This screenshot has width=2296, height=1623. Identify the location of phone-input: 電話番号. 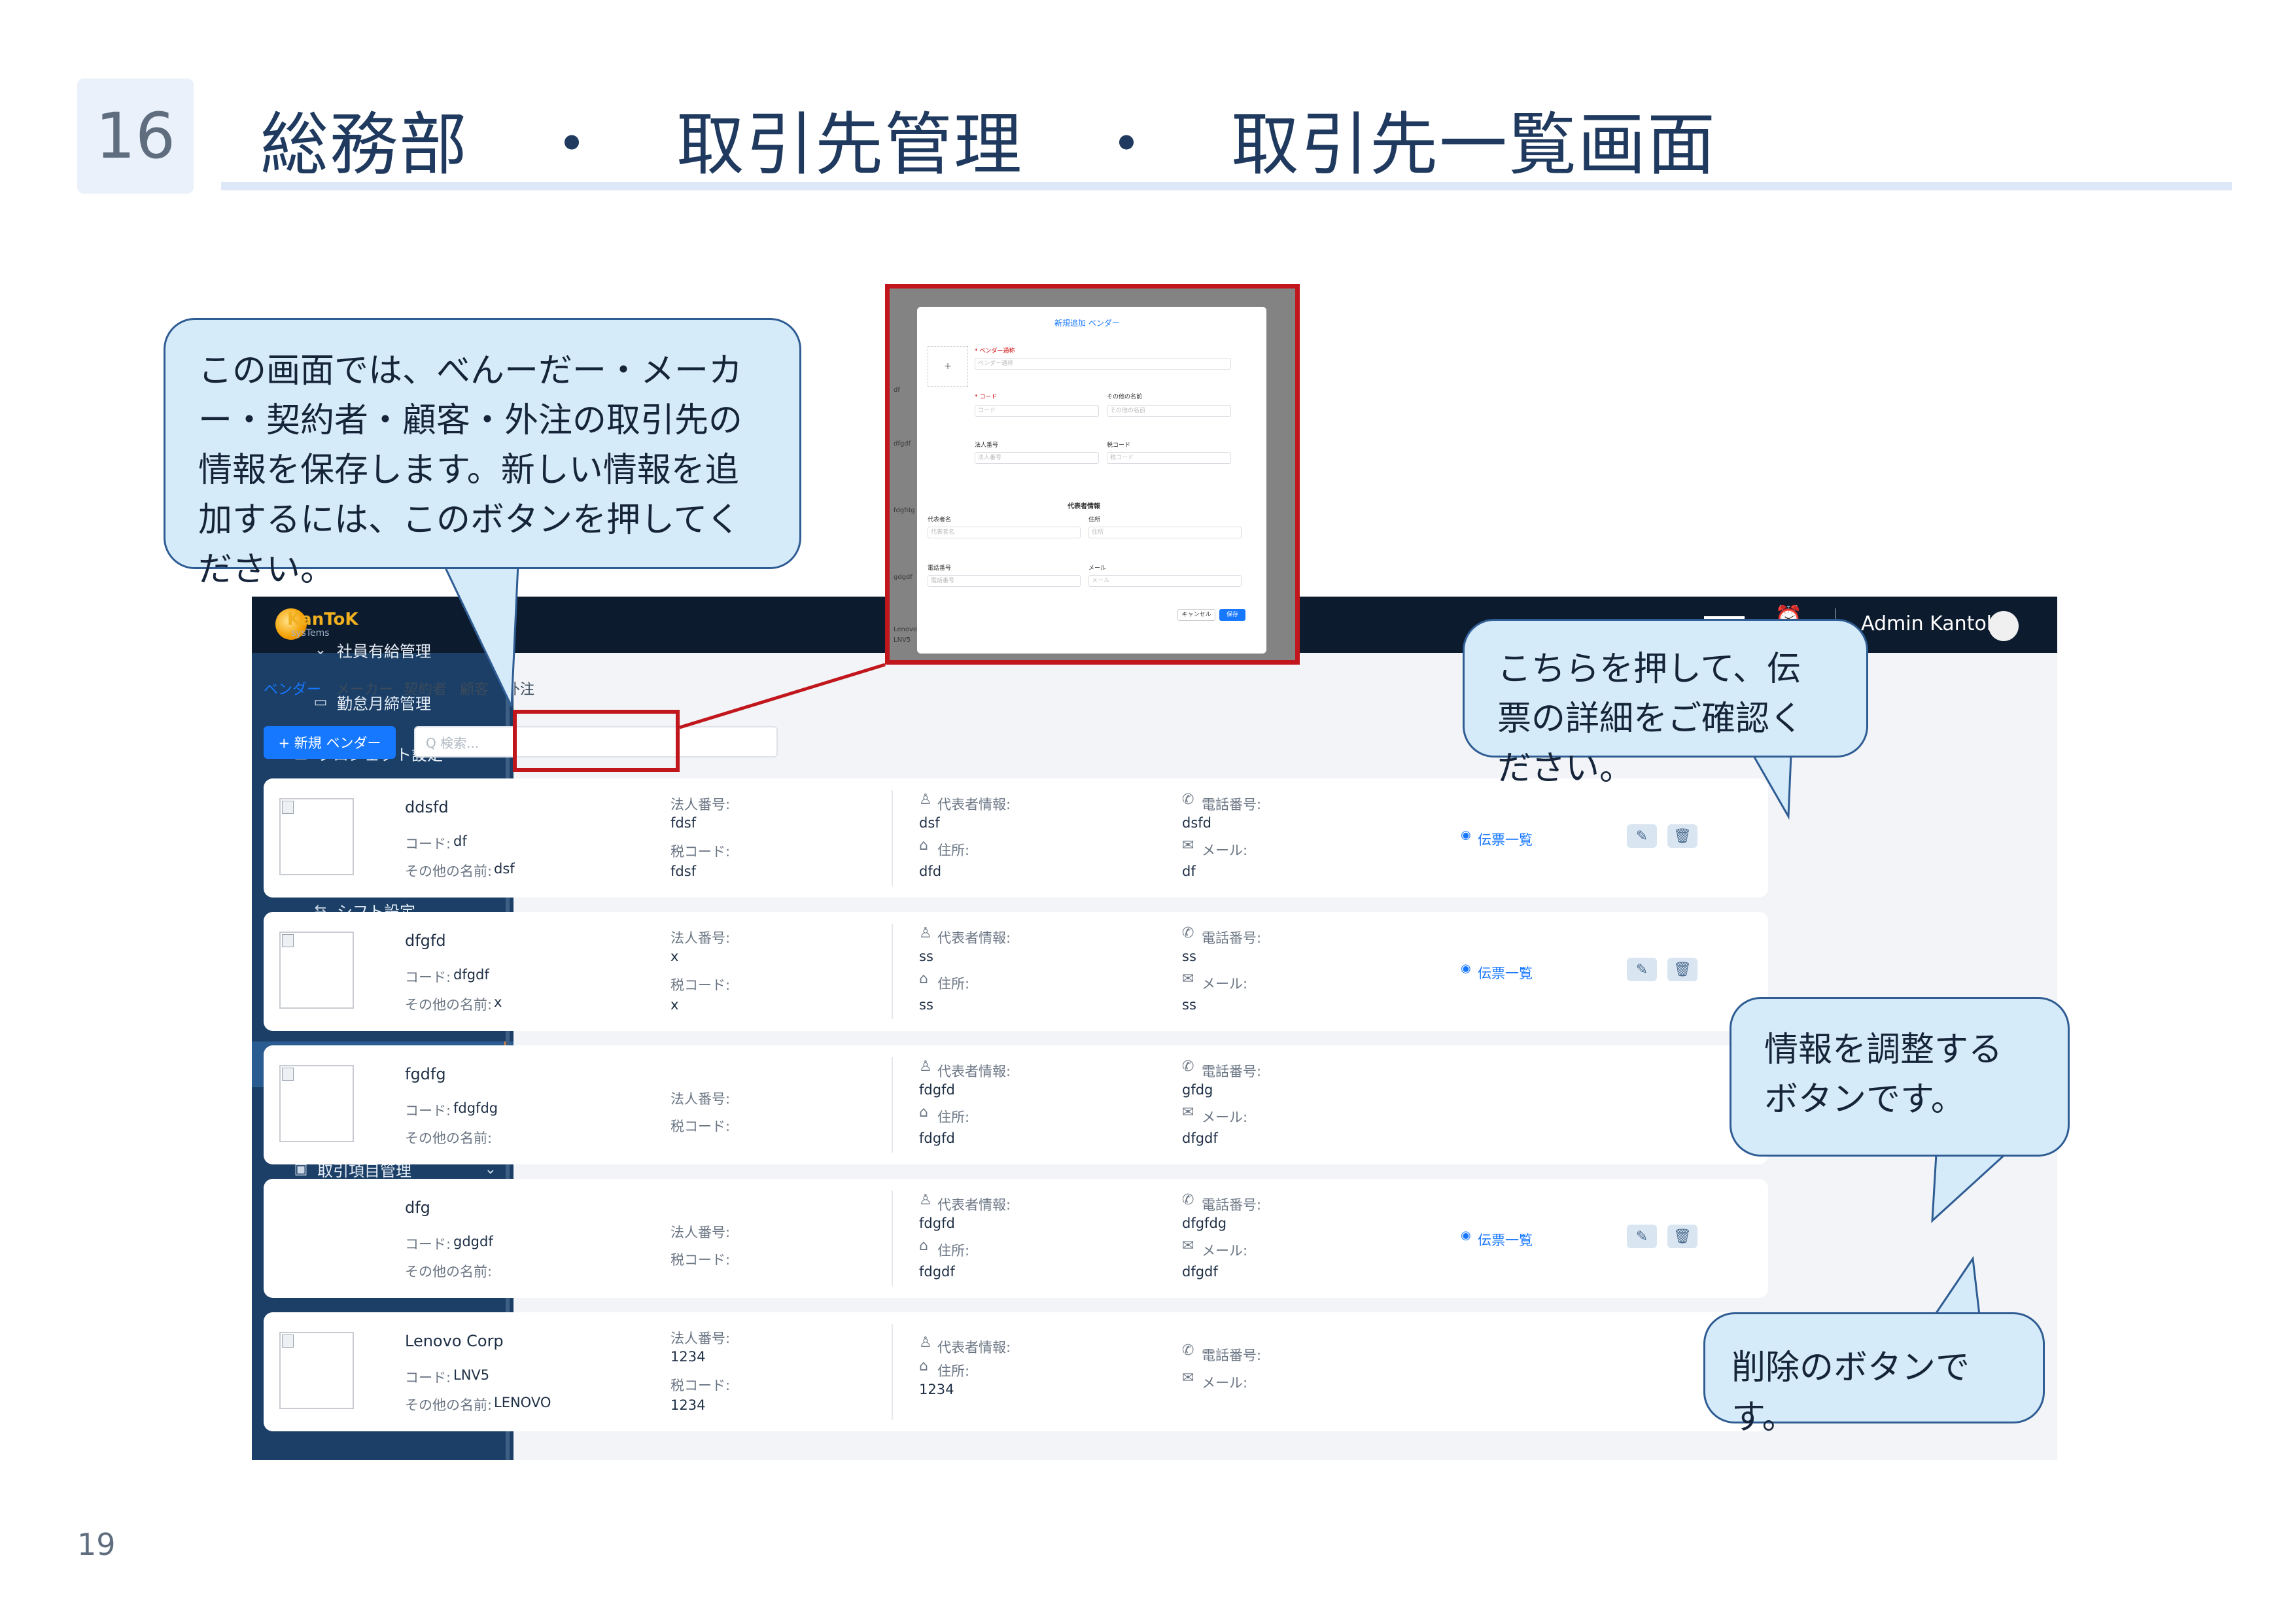
(1004, 581).